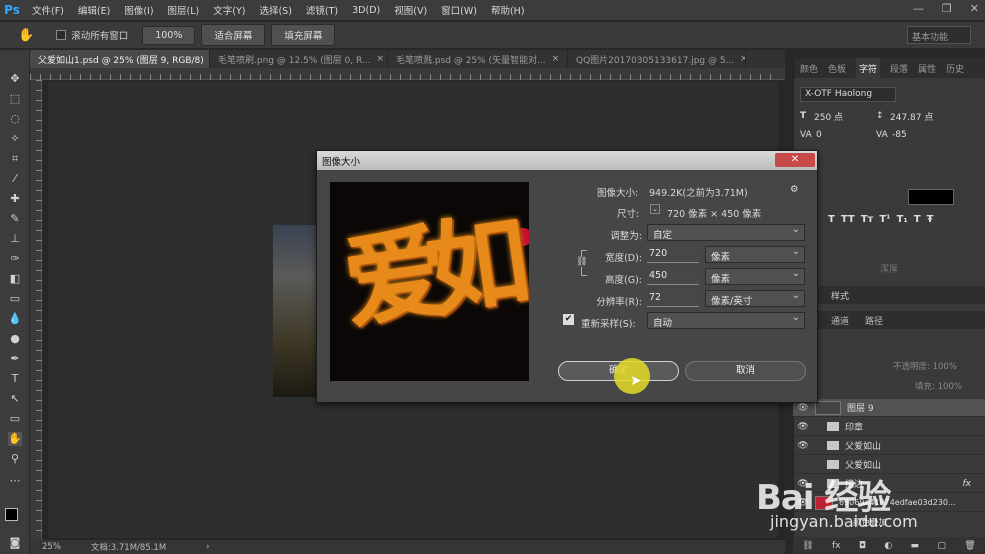 This screenshot has width=985, height=554. What do you see at coordinates (673, 254) in the screenshot?
I see `width-input: 720` at bounding box center [673, 254].